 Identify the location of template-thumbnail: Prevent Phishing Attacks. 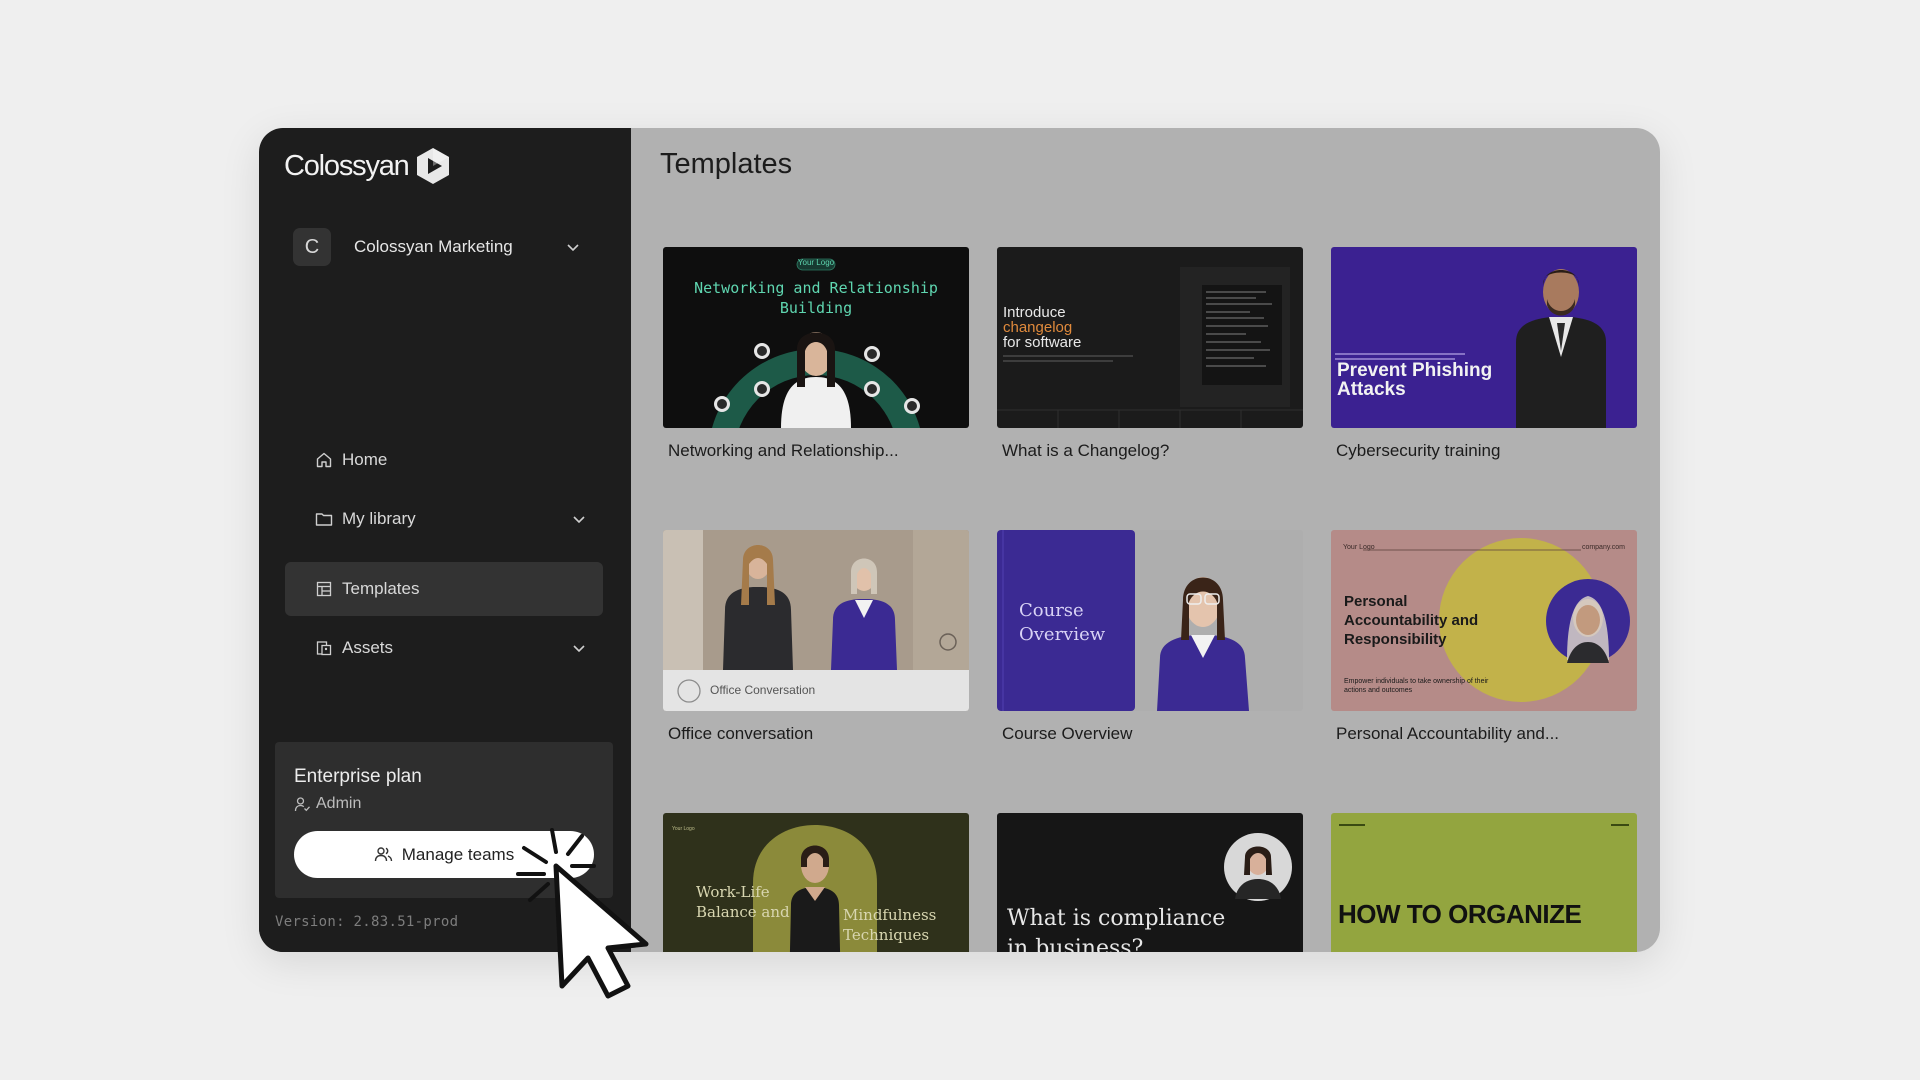
(1484, 337).